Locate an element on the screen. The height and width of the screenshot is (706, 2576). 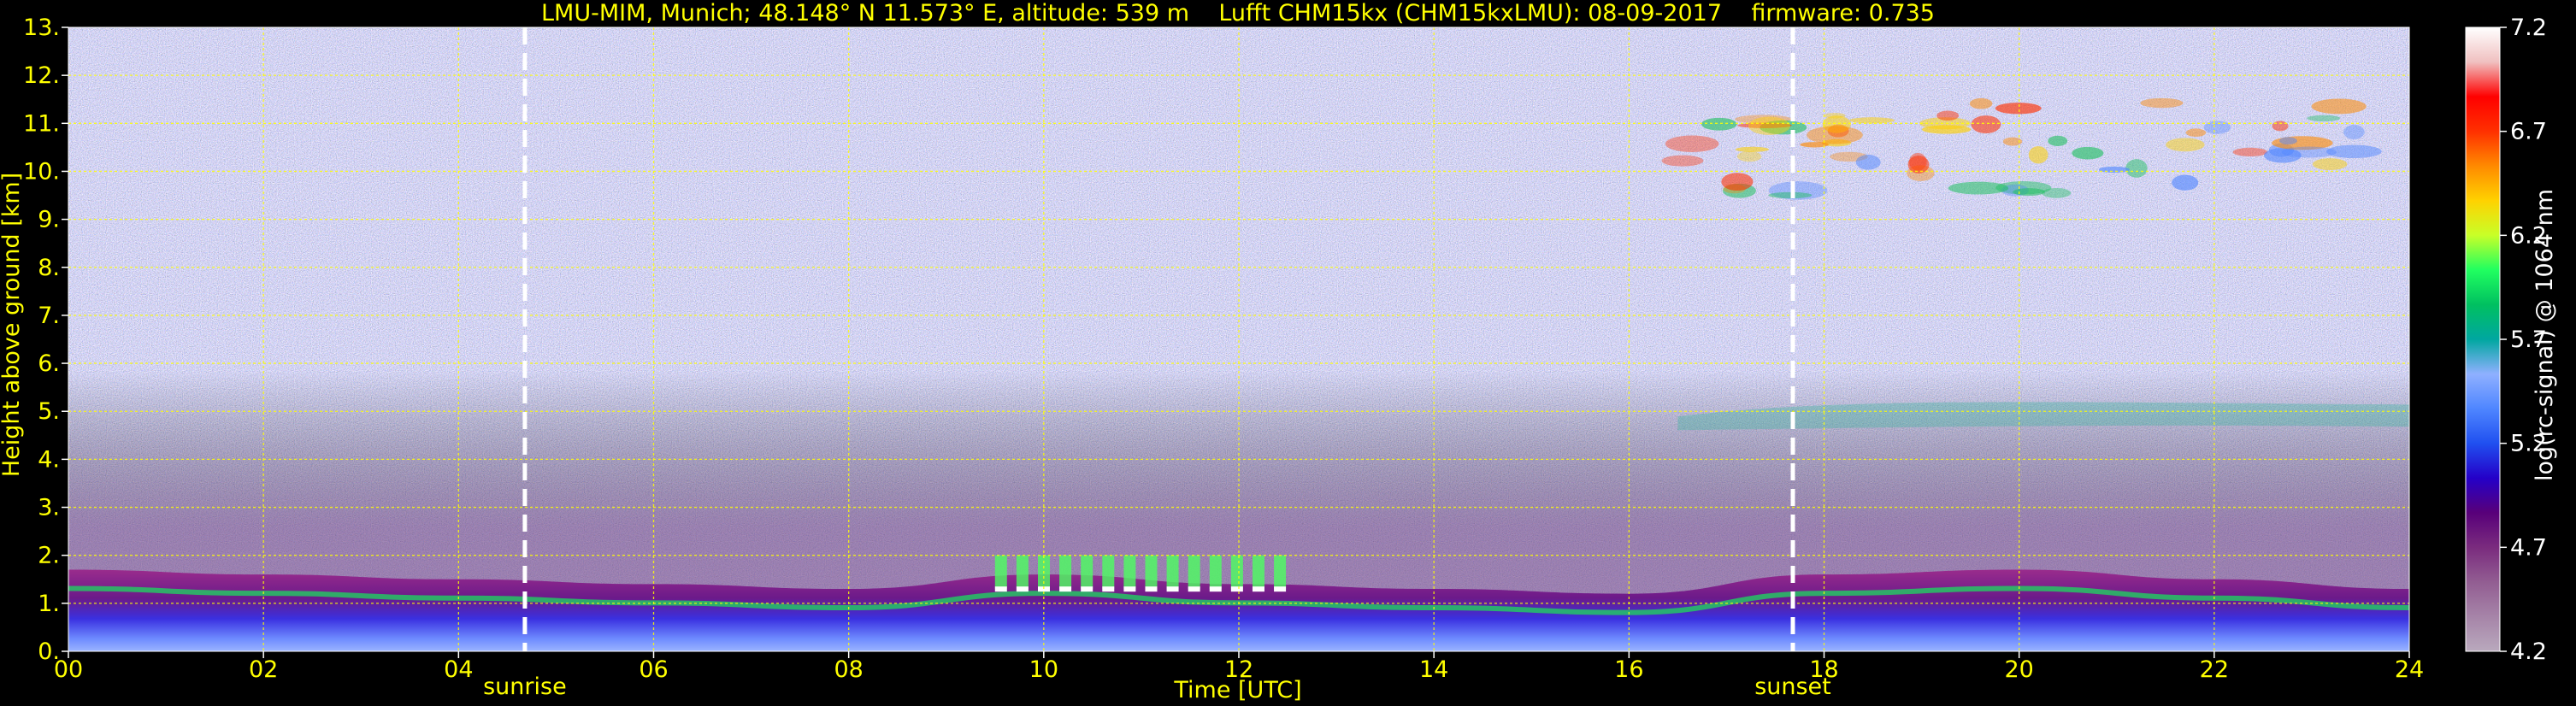
x-tick-label: 22 is located at coordinates (2214, 669).